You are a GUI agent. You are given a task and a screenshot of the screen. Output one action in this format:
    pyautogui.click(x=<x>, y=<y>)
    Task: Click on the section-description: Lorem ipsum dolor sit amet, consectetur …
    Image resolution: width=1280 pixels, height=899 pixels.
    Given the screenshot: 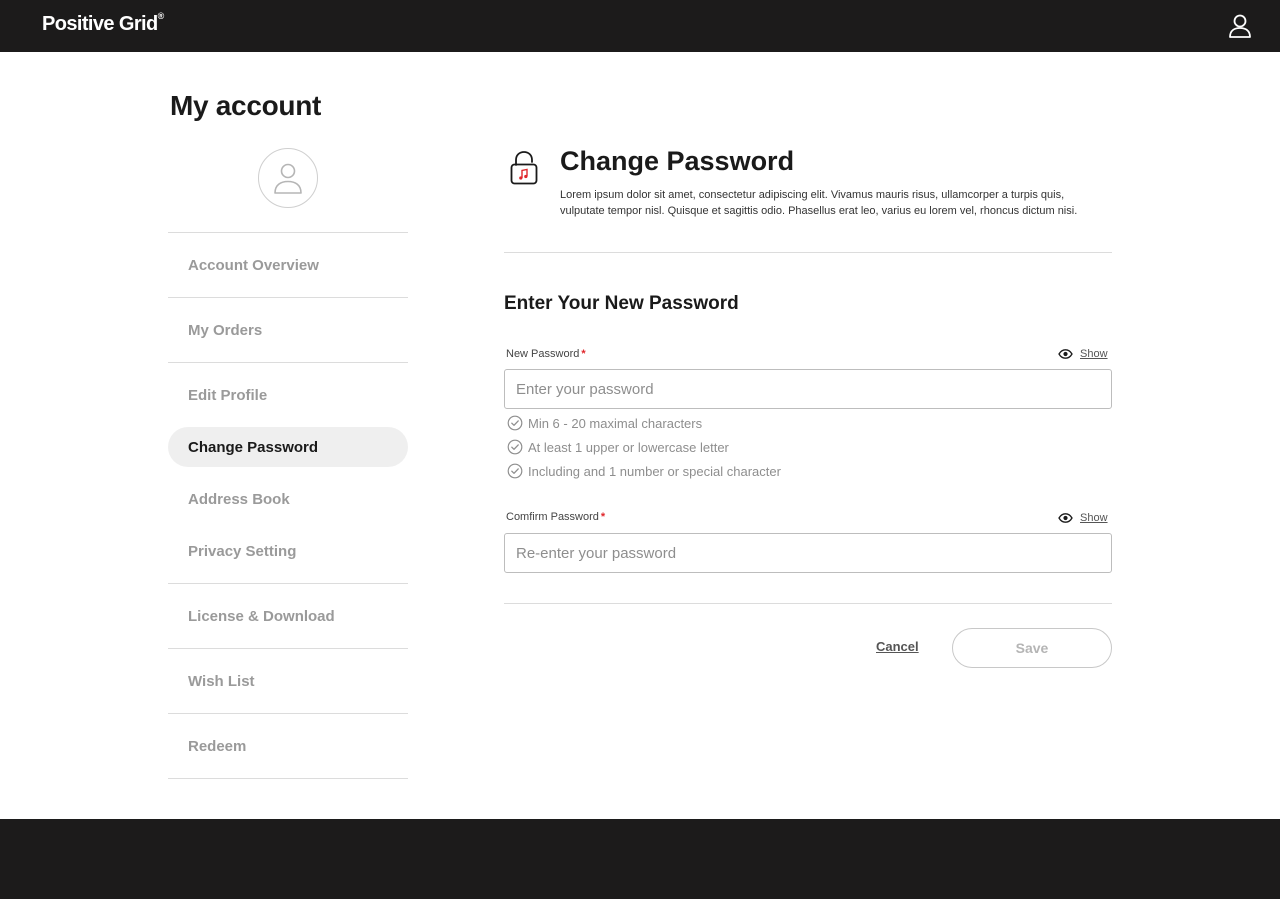 What is the action you would take?
    pyautogui.click(x=819, y=203)
    